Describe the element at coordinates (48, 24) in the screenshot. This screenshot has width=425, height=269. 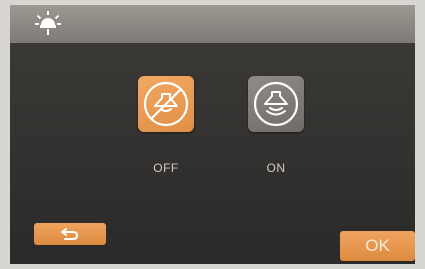
I see `light-sun-icon` at that location.